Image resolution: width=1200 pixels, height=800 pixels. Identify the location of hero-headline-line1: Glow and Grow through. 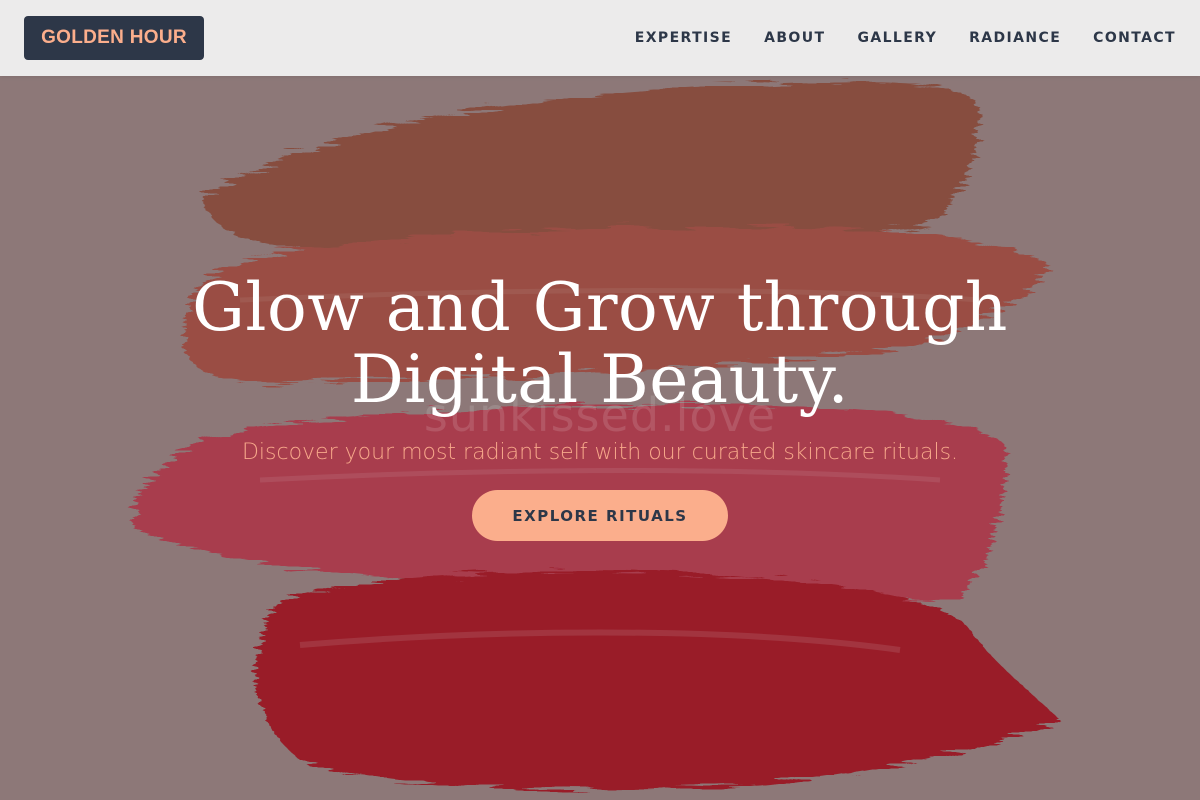
(600, 307).